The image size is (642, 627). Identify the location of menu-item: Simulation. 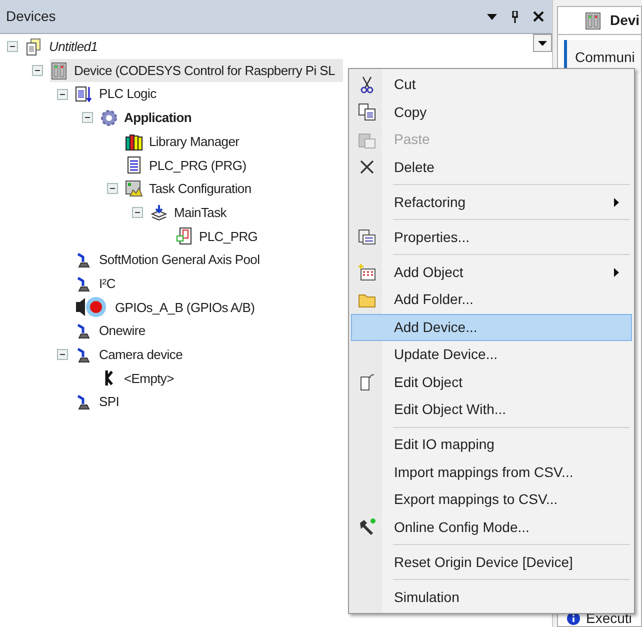
(491, 597).